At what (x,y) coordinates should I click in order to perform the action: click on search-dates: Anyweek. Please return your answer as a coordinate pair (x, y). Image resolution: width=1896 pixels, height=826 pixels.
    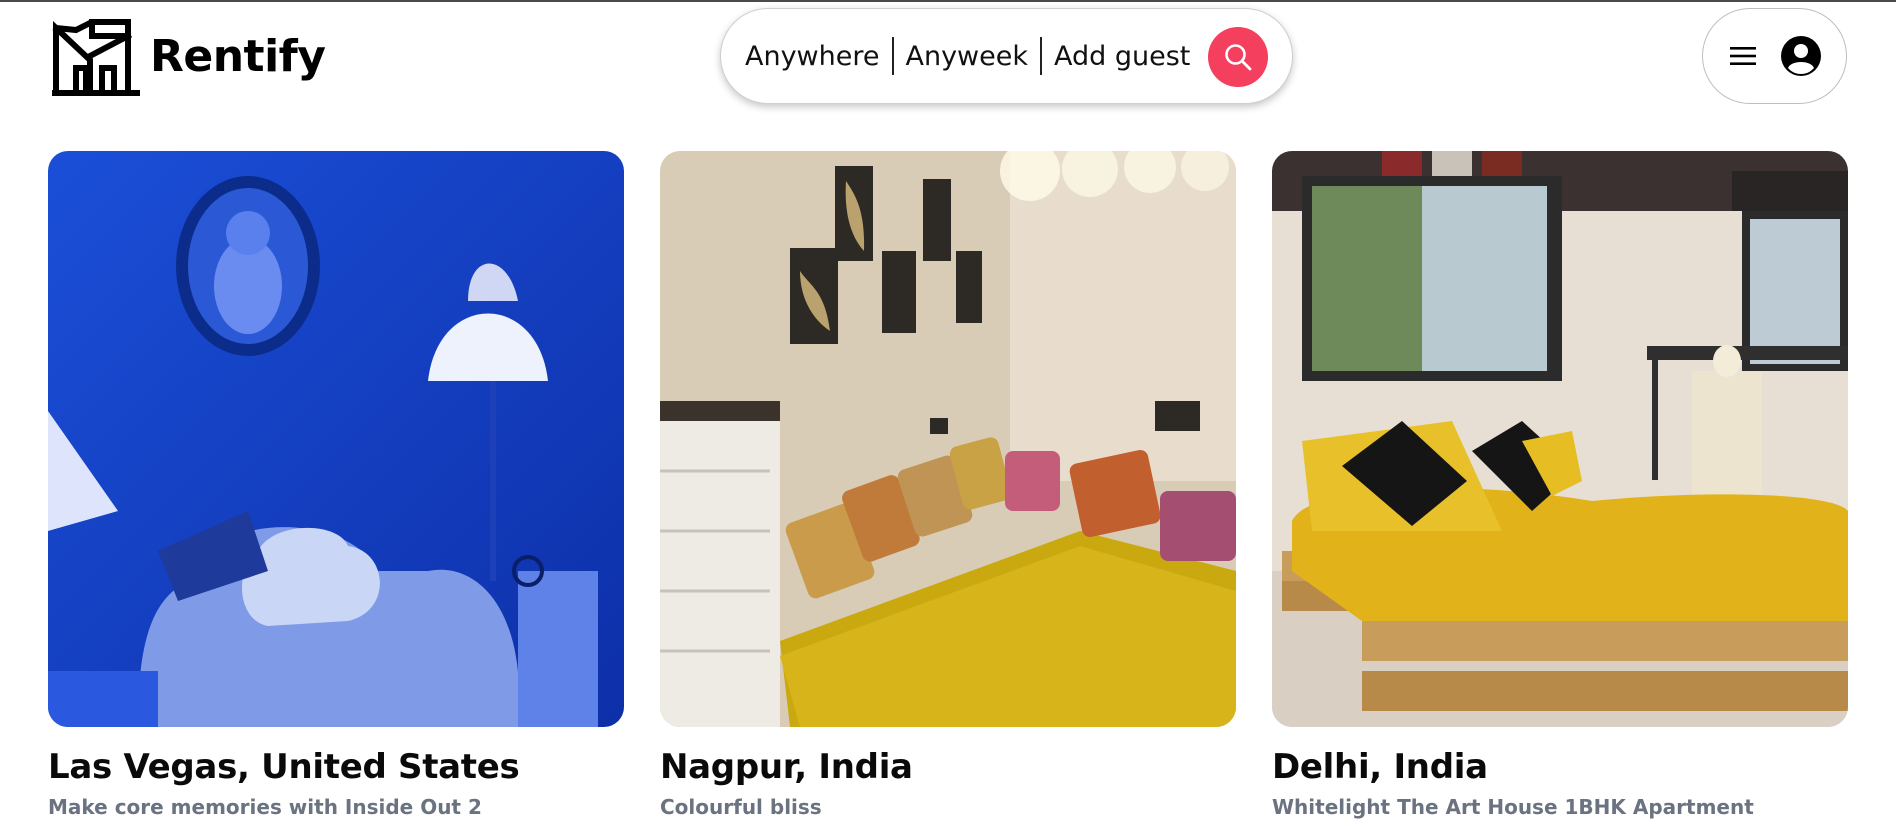
    Looking at the image, I should click on (967, 56).